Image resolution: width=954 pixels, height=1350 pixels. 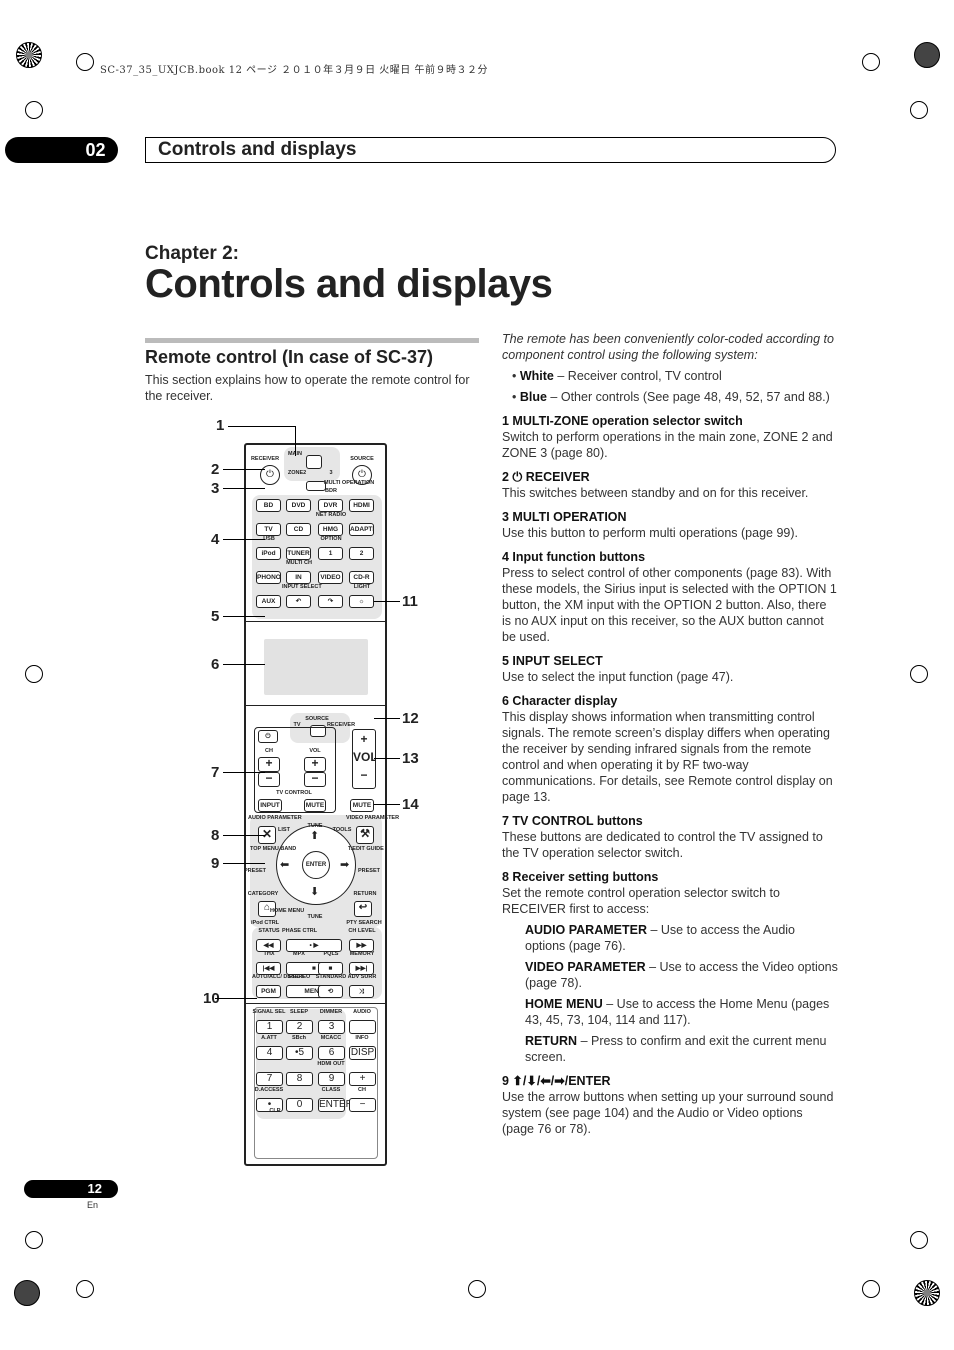 I want to click on remote-button: 9, so click(x=331, y=1079).